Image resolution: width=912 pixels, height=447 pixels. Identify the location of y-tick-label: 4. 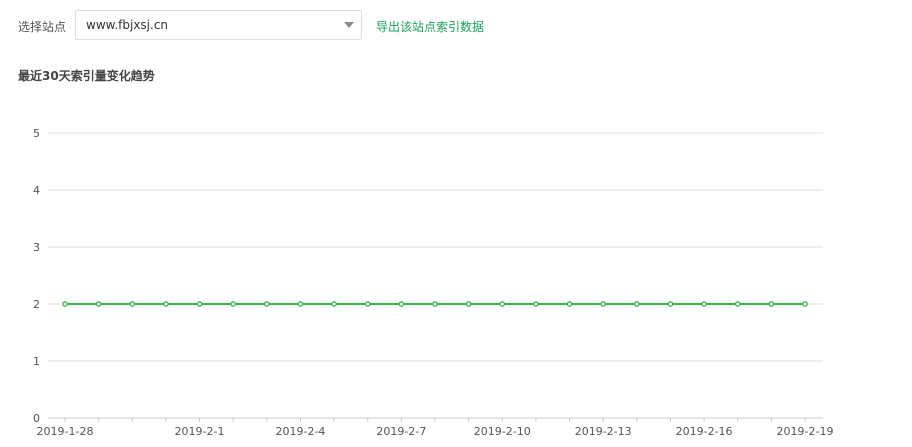
(36, 190).